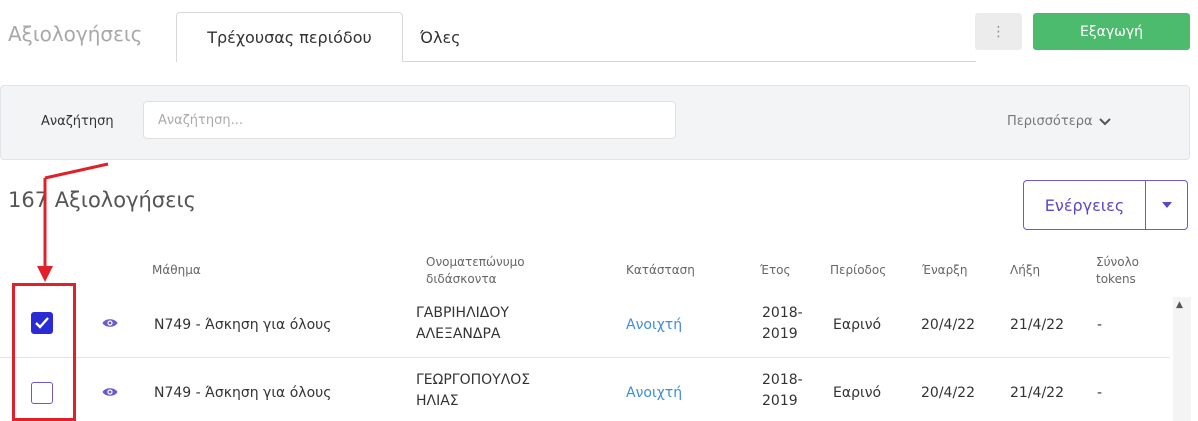  Describe the element at coordinates (475, 270) in the screenshot. I see `column-header-instructor: Ονοματεπώνυμο διδάσκοντα` at that location.